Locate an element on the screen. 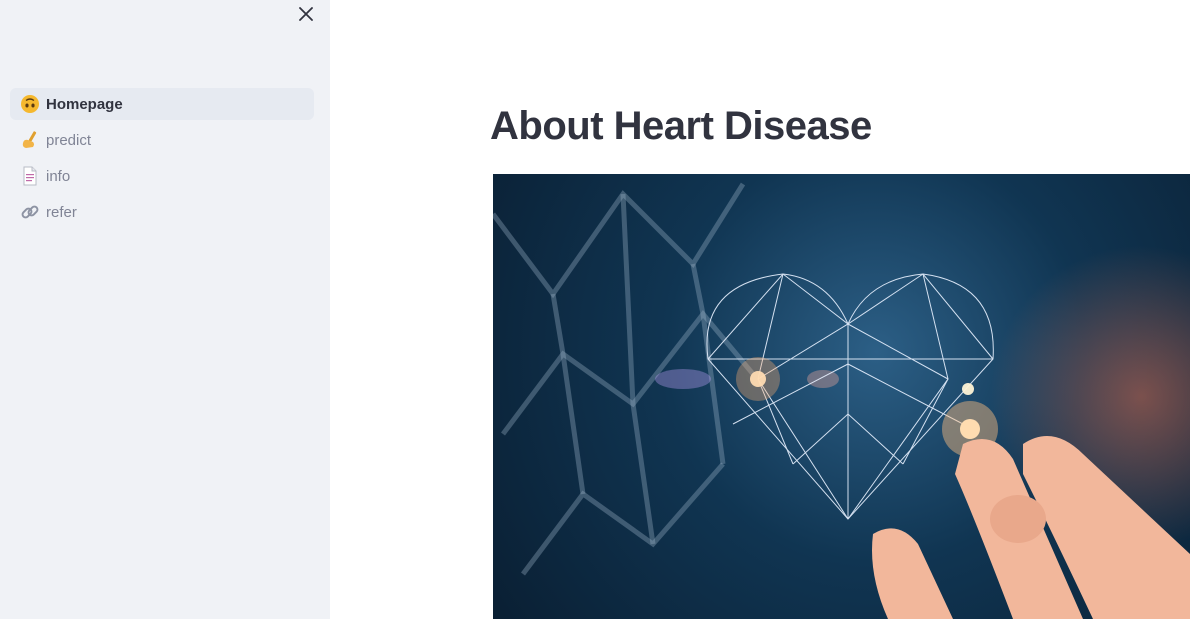  sidebar-item-label: Homepage is located at coordinates (84, 104).